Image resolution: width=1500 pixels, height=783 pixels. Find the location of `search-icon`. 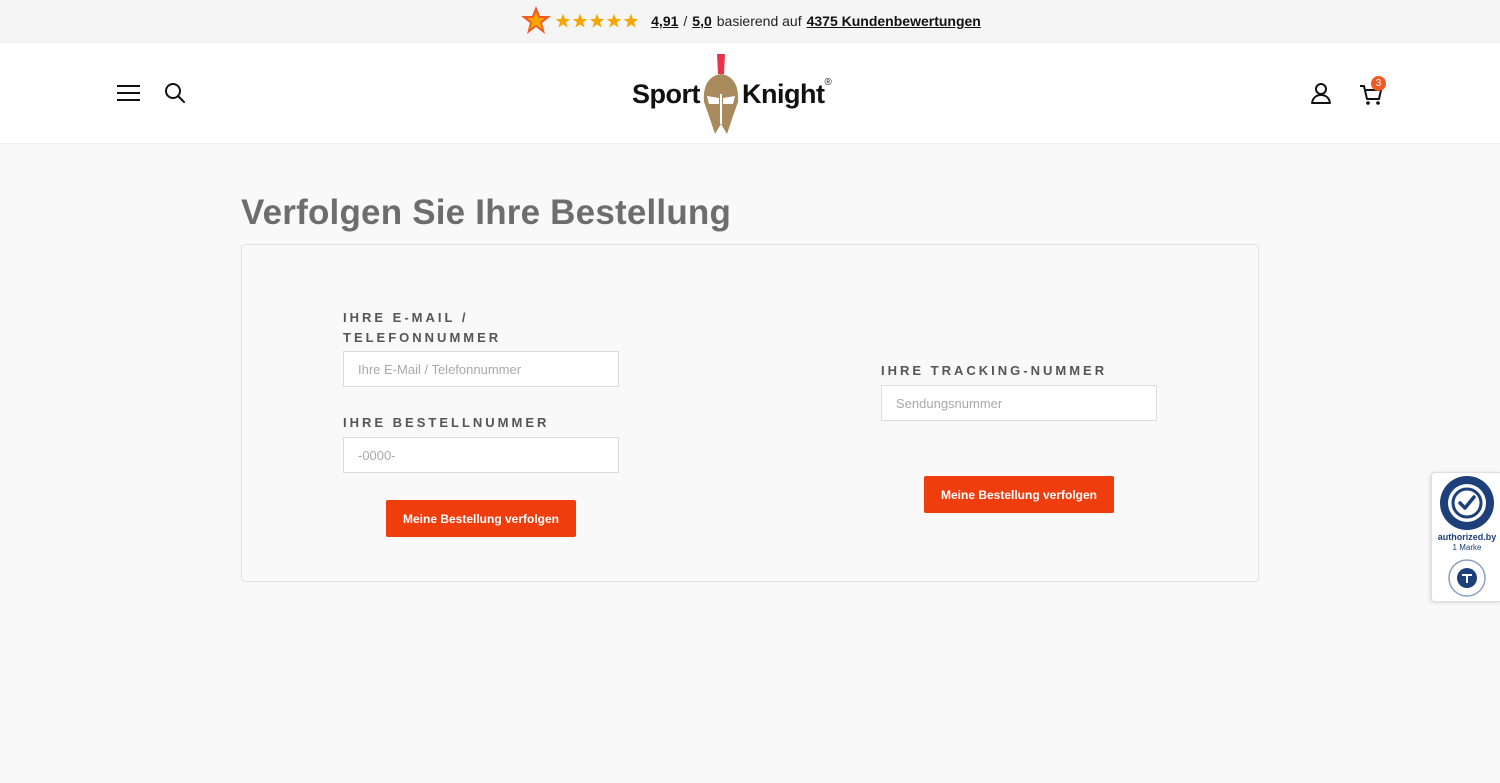

search-icon is located at coordinates (175, 93).